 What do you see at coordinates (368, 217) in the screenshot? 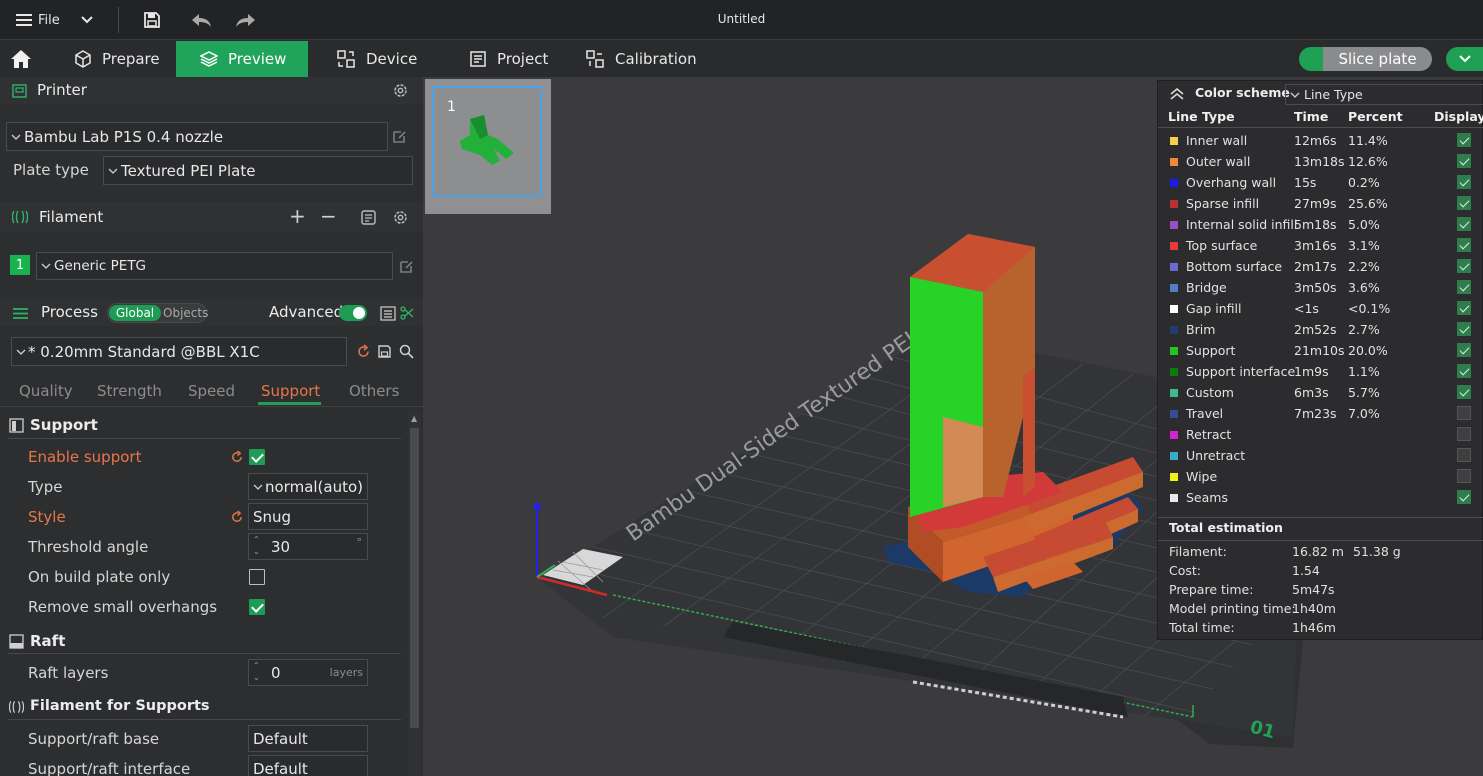
I see `filament-sync-icon` at bounding box center [368, 217].